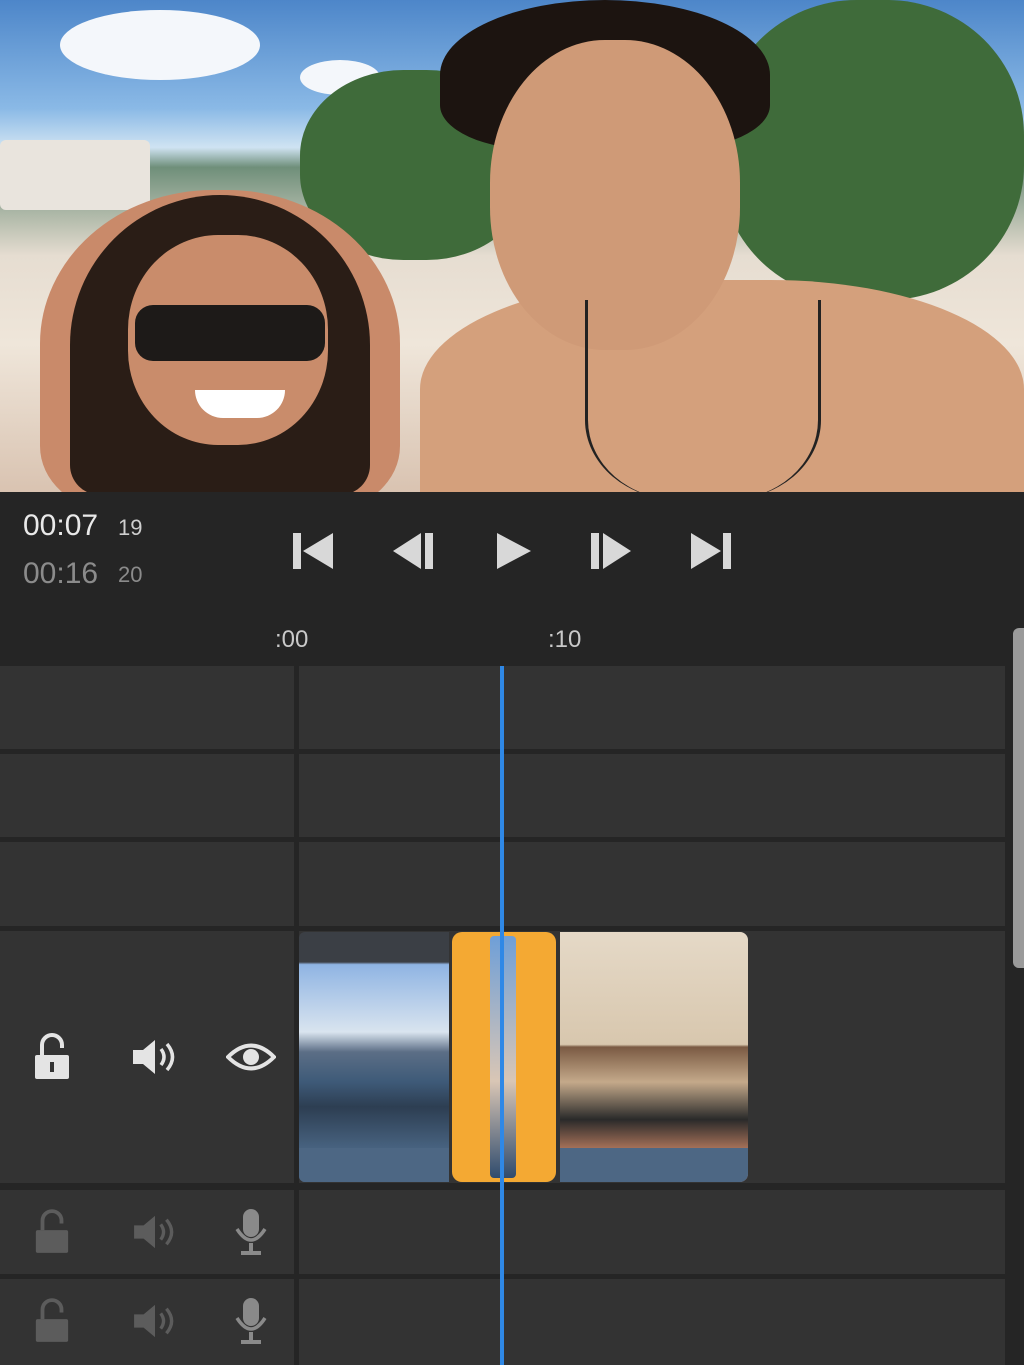 The image size is (1024, 1365). I want to click on play-button, so click(513, 551).